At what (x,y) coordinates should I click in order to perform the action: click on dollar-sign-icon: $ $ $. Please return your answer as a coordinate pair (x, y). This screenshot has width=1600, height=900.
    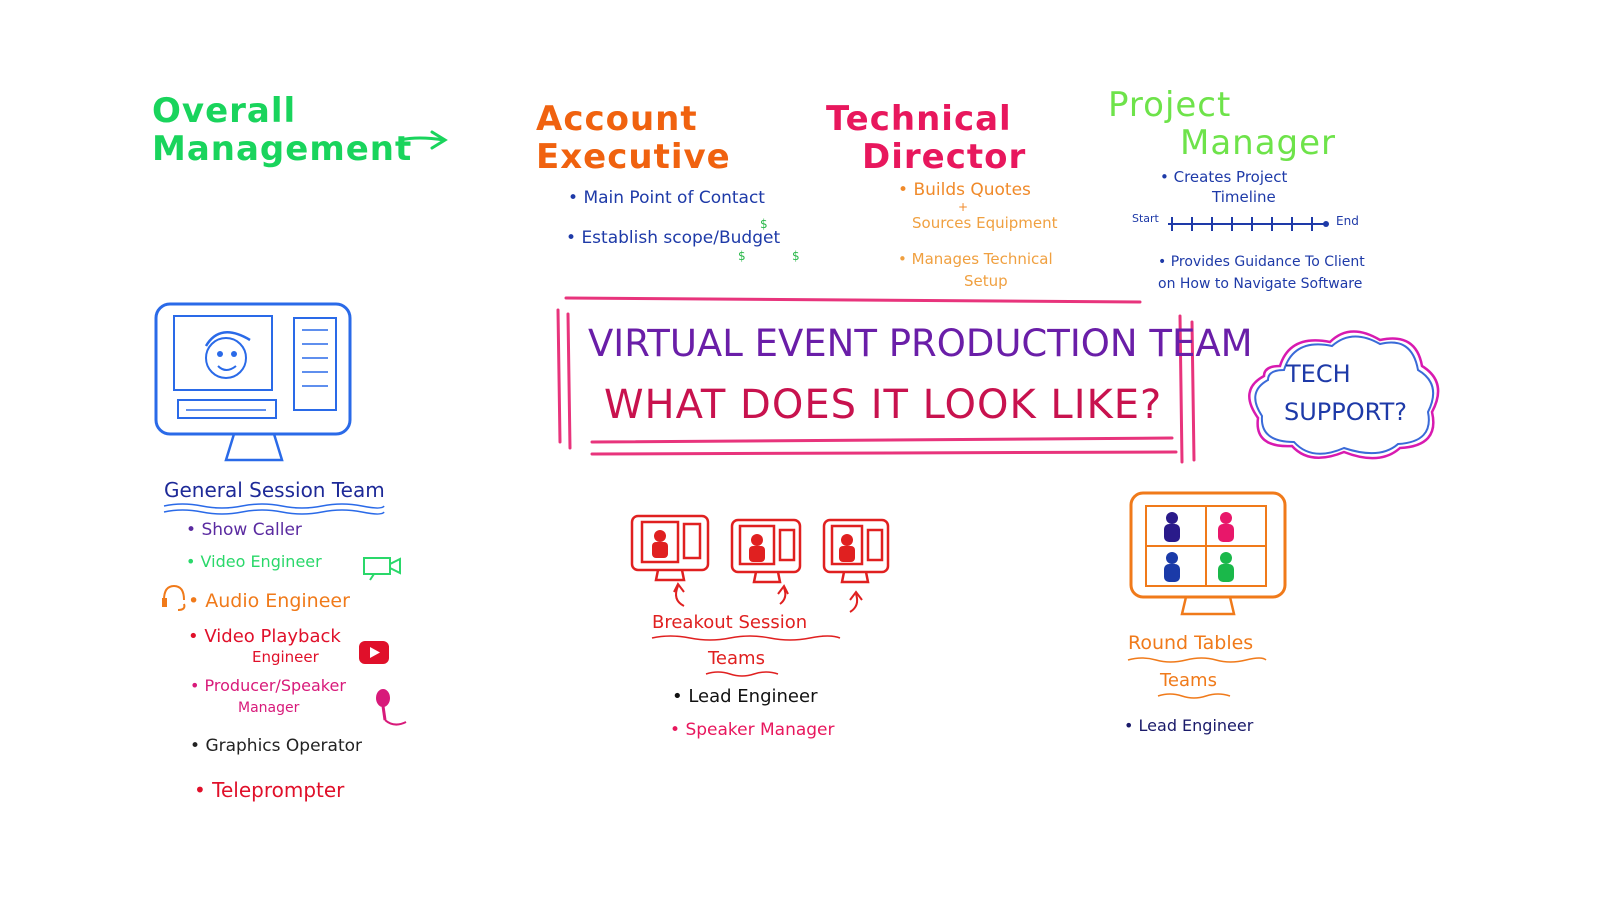
    Looking at the image, I should click on (769, 240).